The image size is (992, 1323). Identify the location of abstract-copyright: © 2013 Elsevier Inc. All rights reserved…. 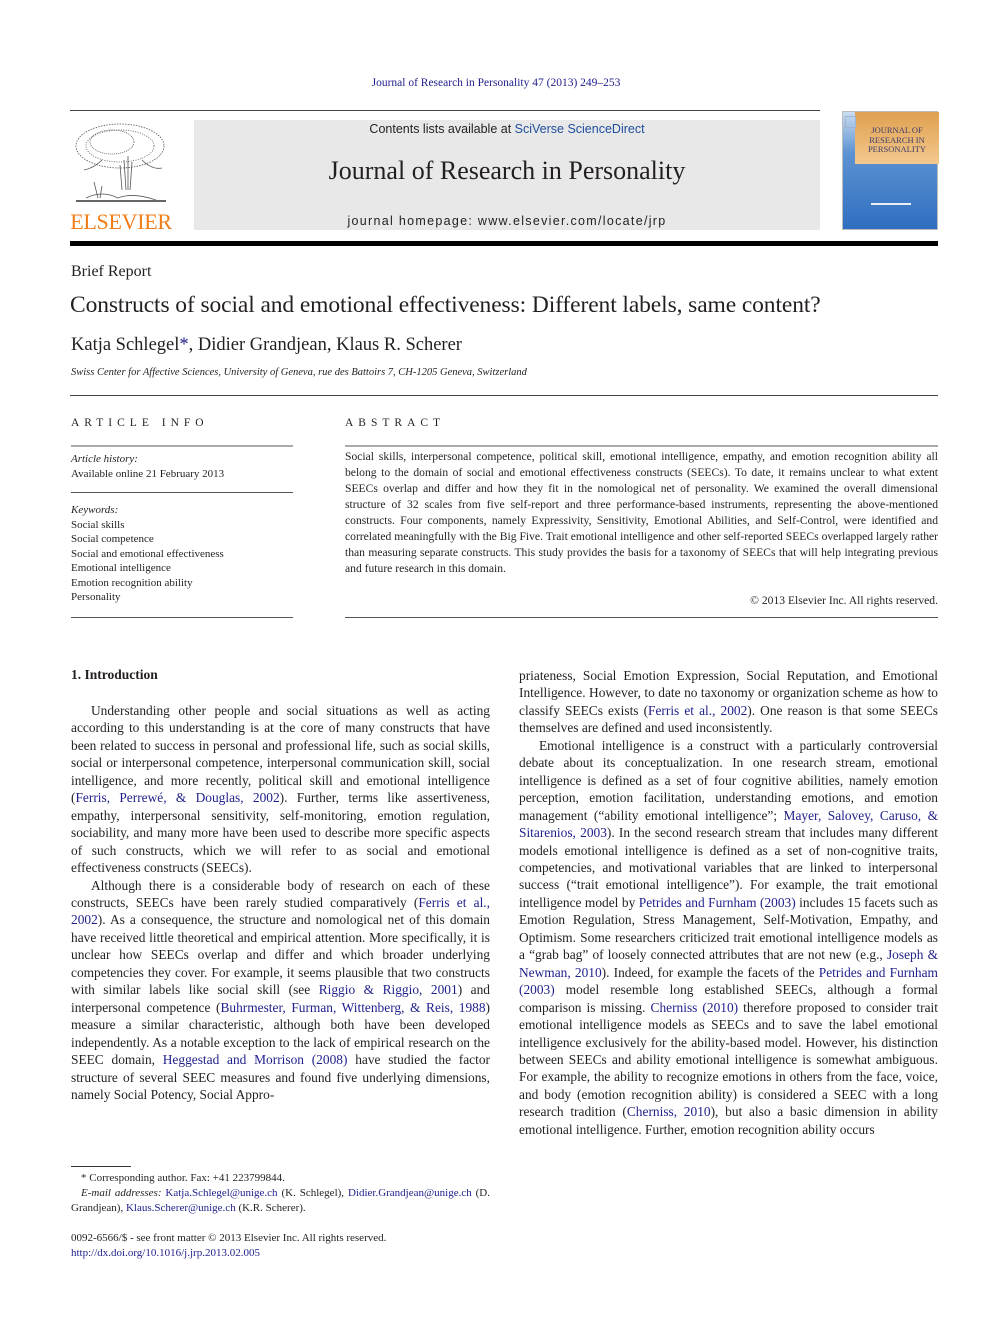
(844, 600).